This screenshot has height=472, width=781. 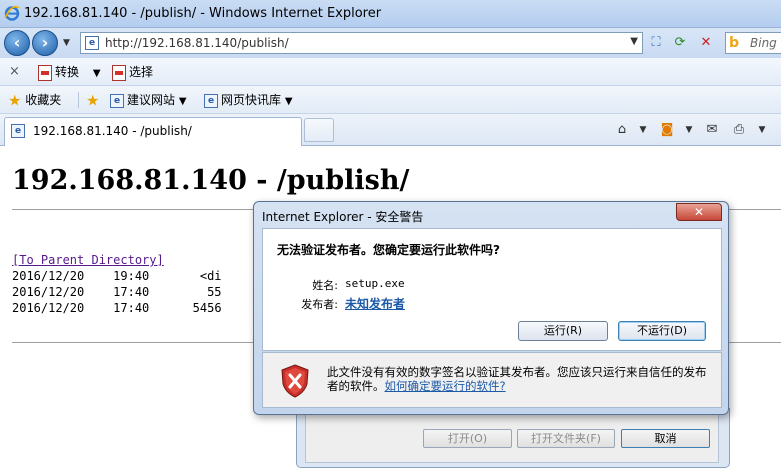 What do you see at coordinates (390, 100) in the screenshot?
I see `favorites-bar: ★ 收藏夹 ★ e 建议网站 ▼ e 网页快讯库 ▼` at bounding box center [390, 100].